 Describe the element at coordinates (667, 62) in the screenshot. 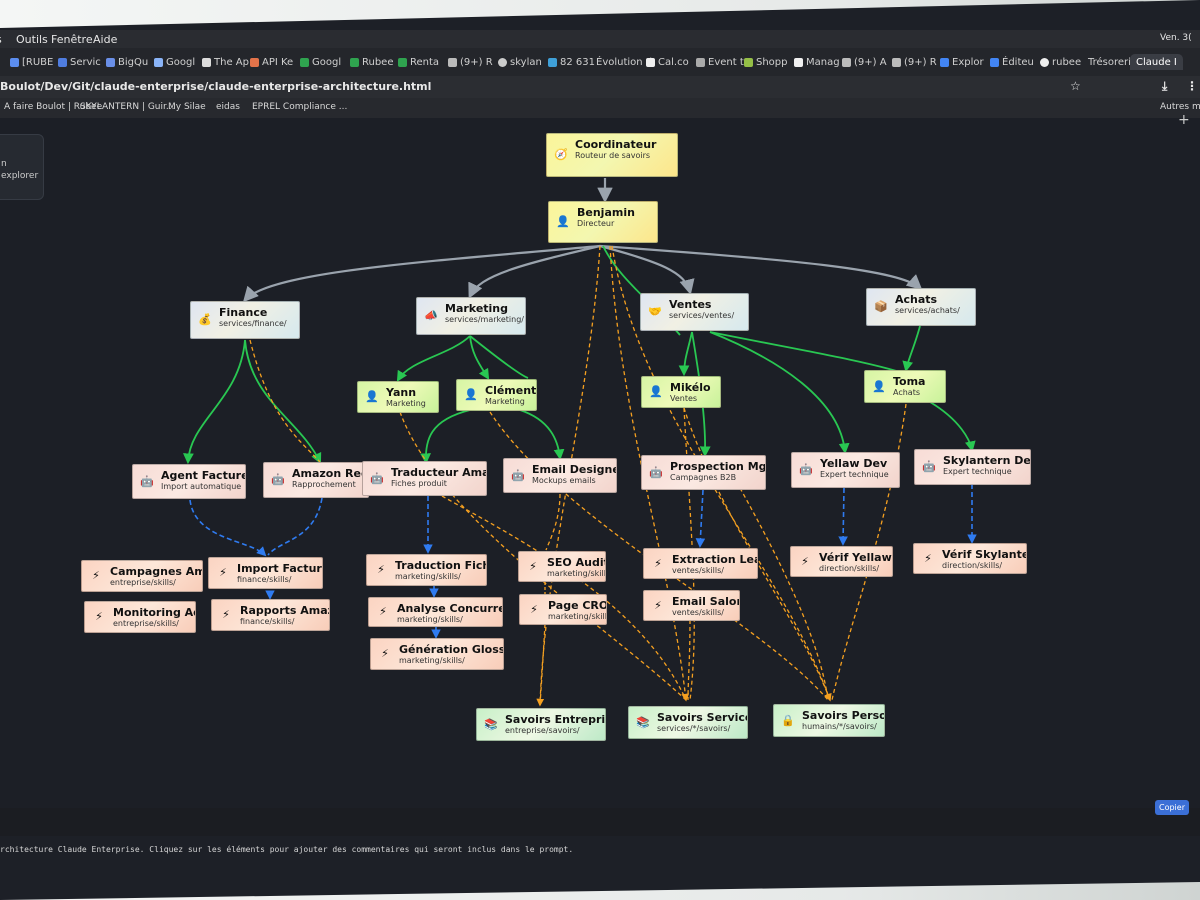

I see `tab-13: Cal.co` at that location.